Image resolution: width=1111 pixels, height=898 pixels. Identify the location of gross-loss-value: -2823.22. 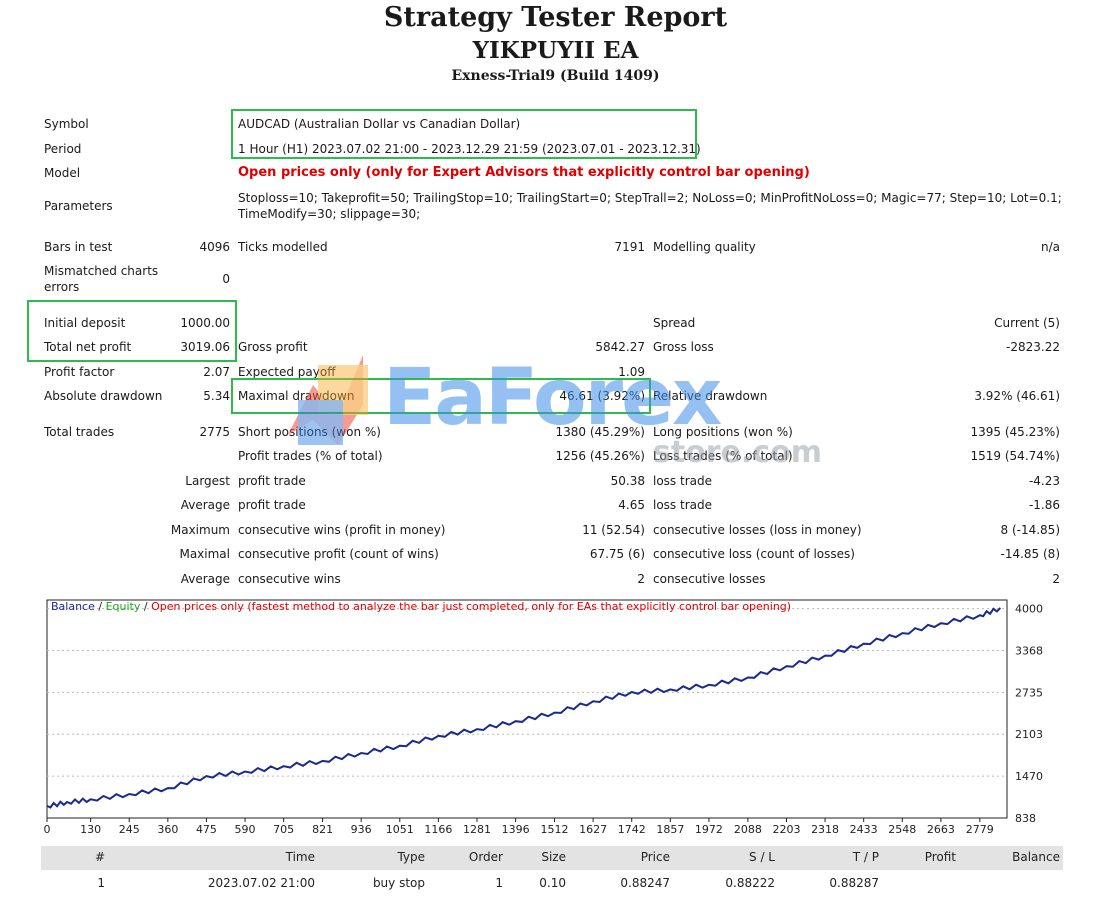
(1033, 347).